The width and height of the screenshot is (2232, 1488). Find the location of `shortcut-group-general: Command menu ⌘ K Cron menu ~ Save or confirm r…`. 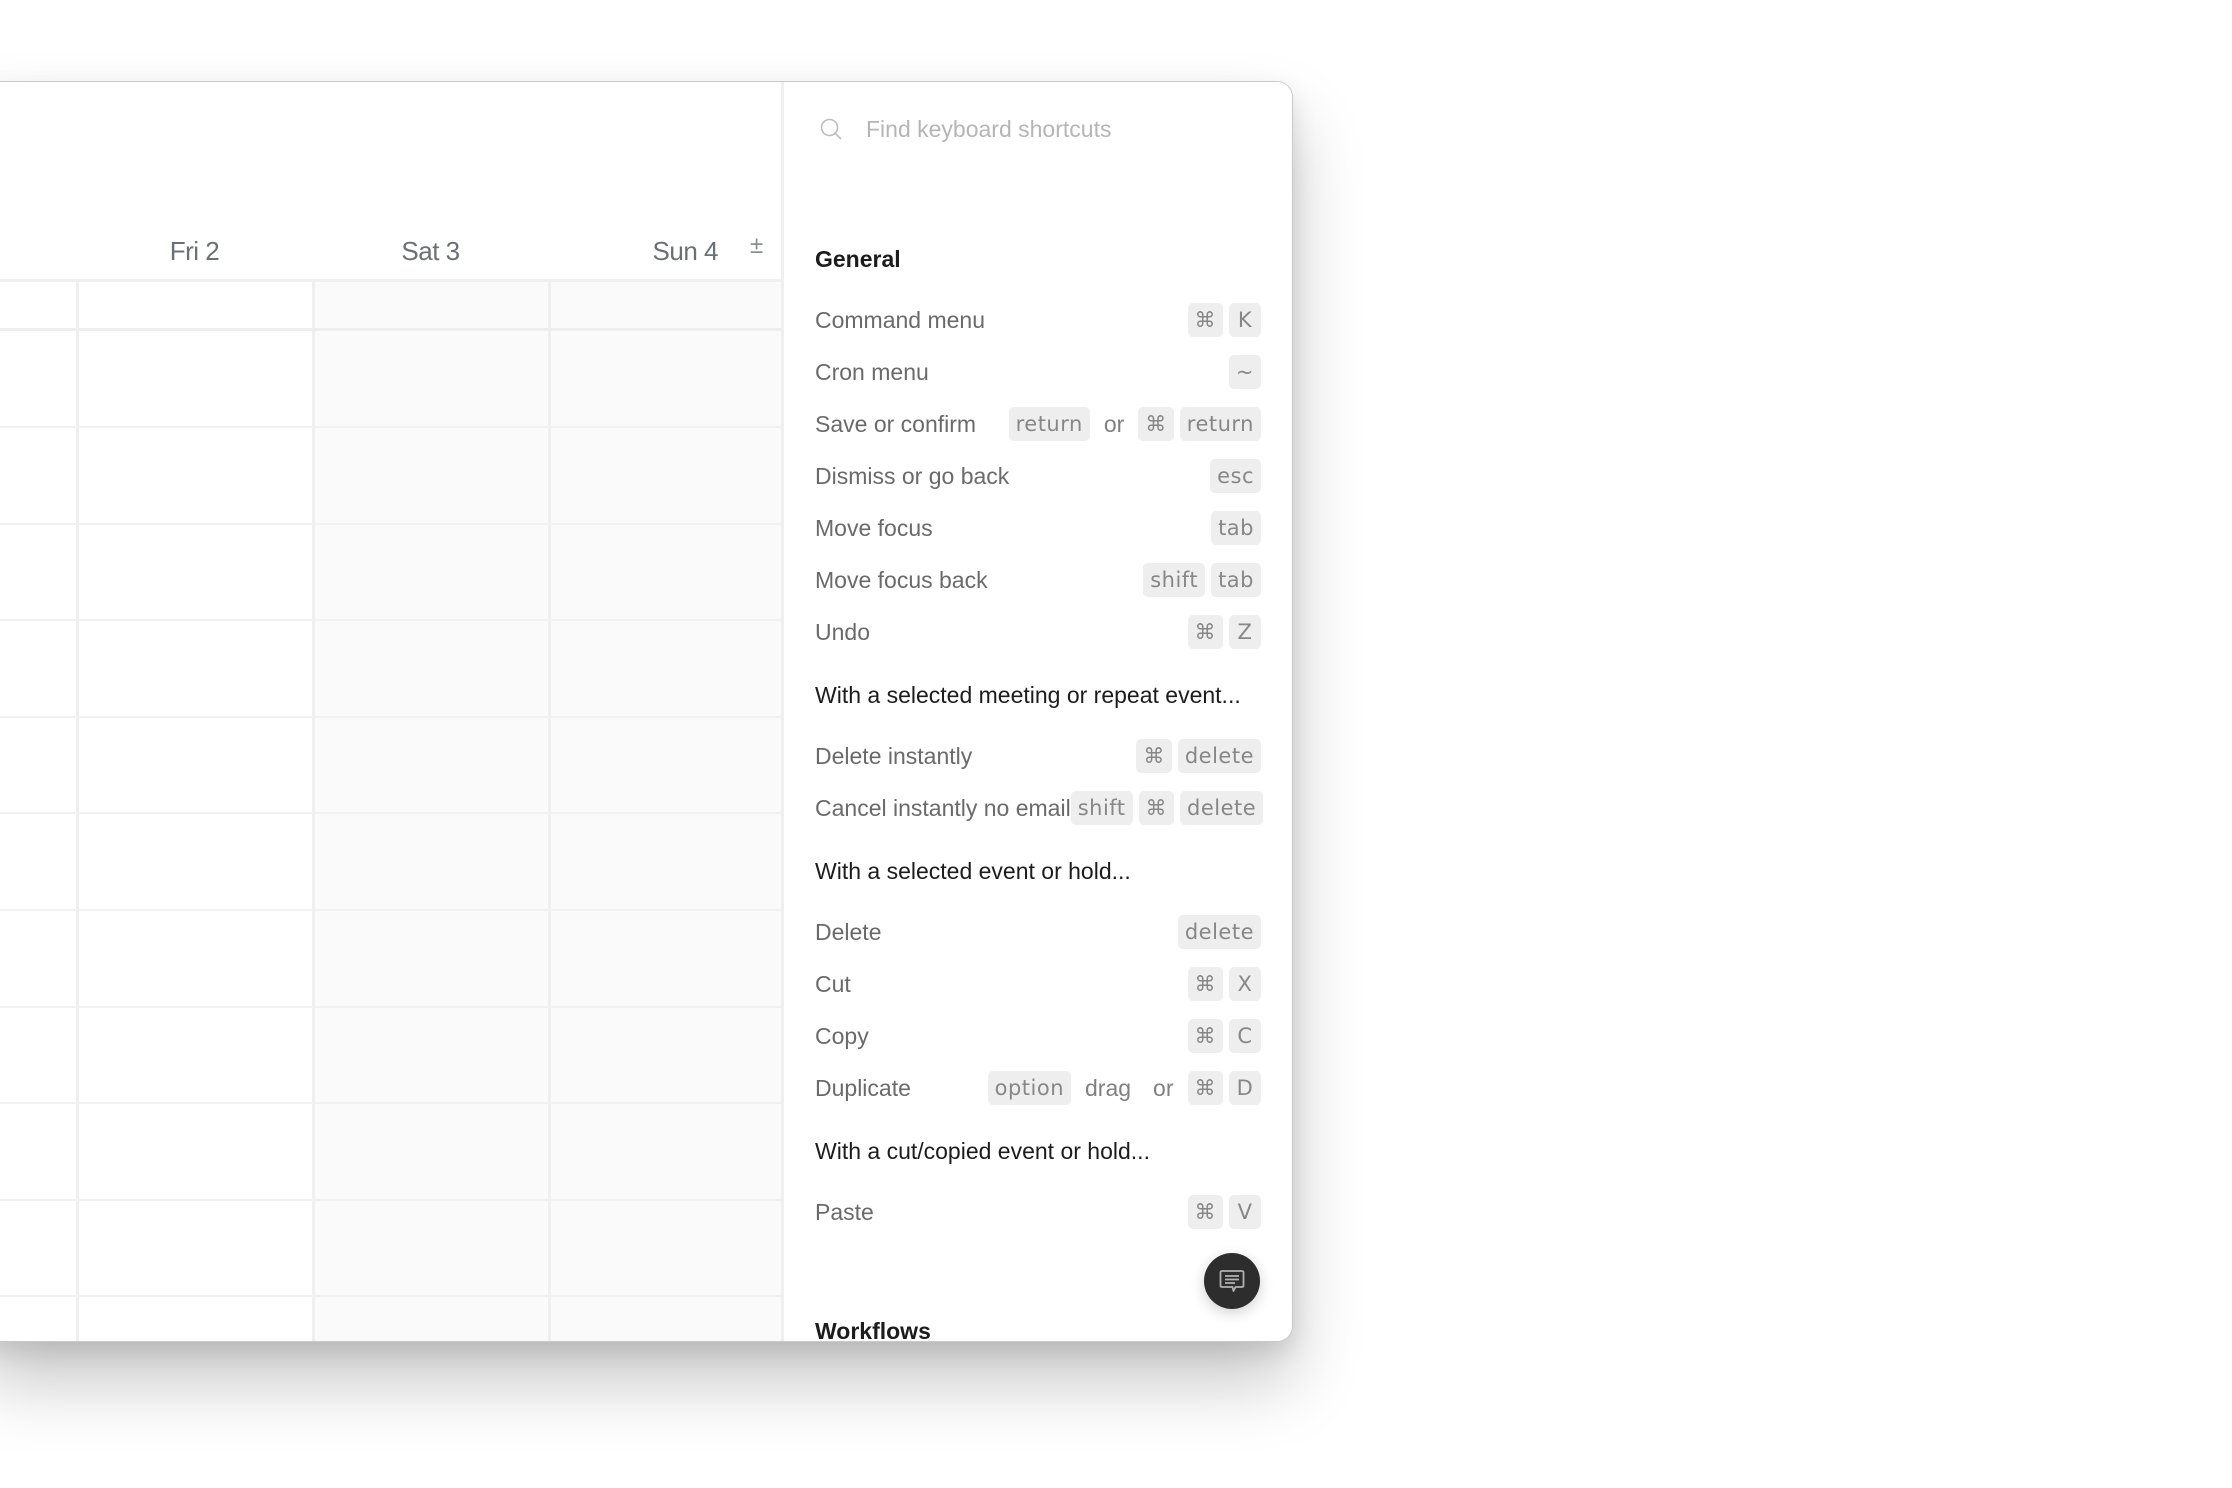

shortcut-group-general: Command menu ⌘ K Cron menu ~ Save or confirm r… is located at coordinates (1038, 476).